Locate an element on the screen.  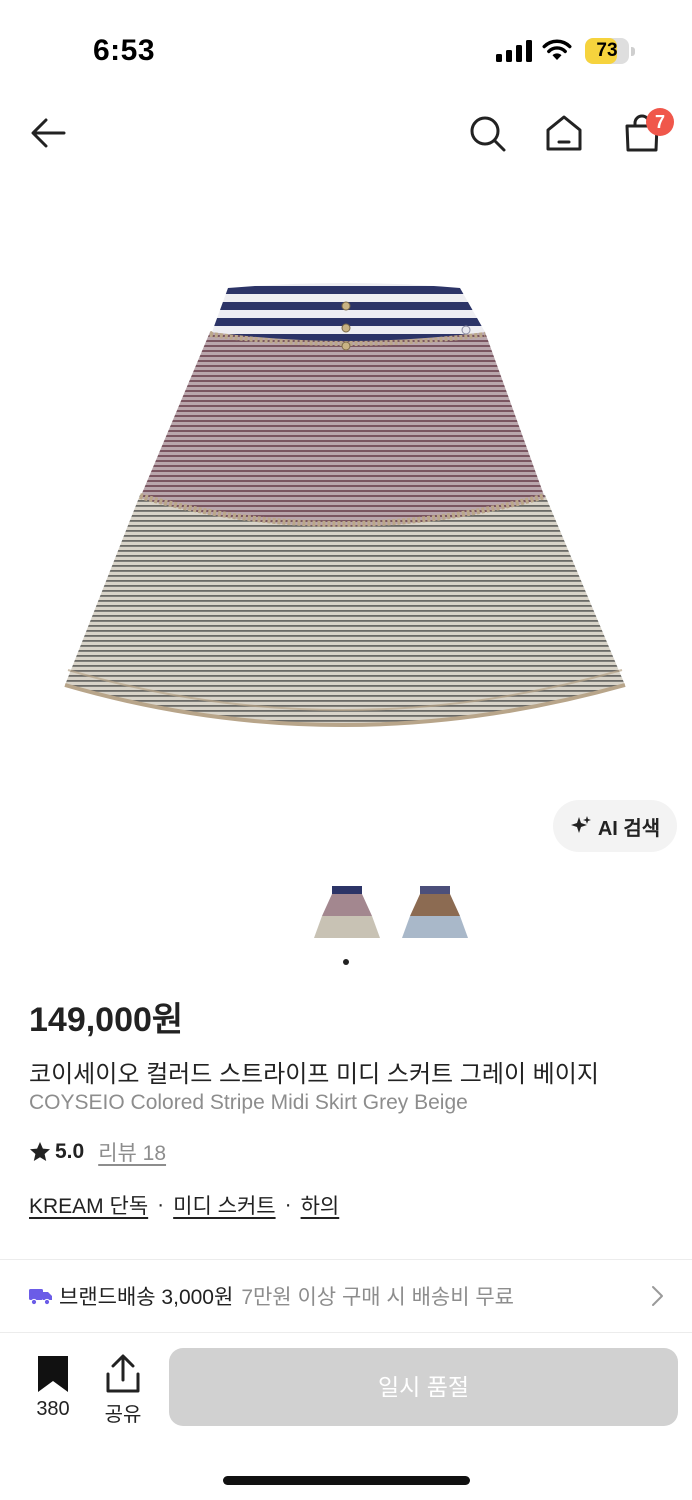
back-button is located at coordinates (48, 133).